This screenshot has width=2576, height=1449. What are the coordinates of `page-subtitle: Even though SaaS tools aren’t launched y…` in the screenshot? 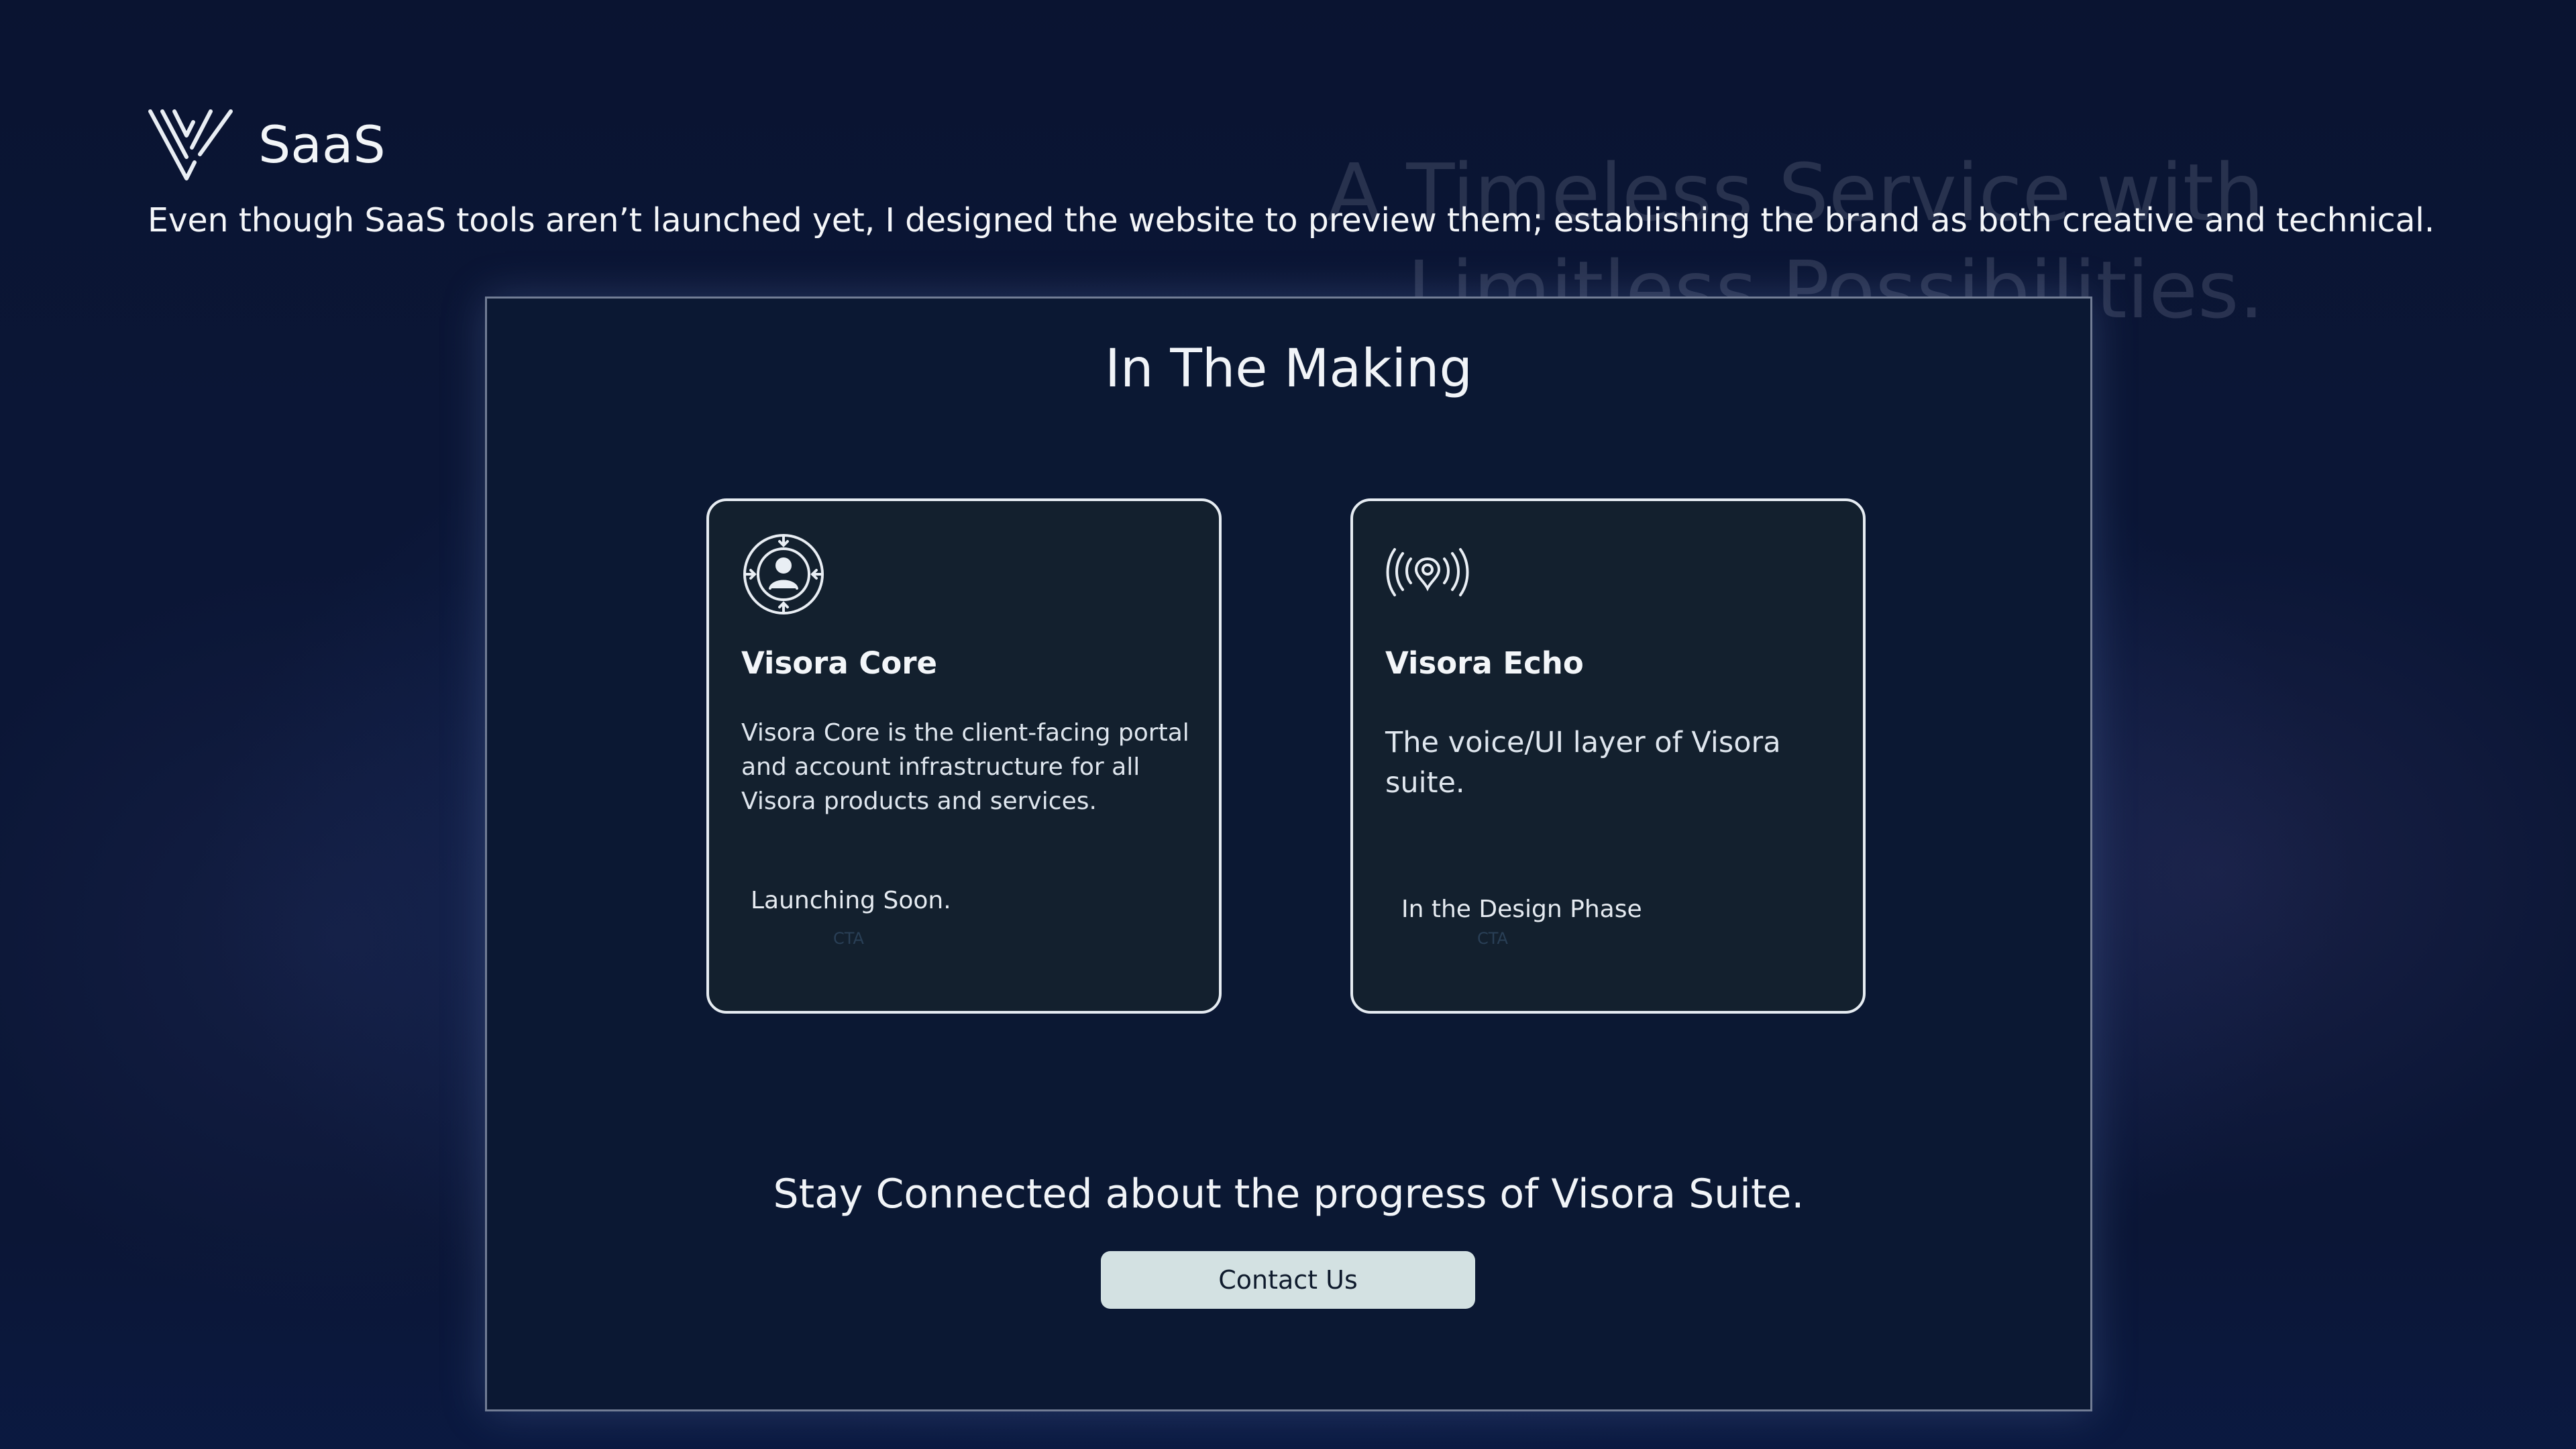 It's located at (1291, 220).